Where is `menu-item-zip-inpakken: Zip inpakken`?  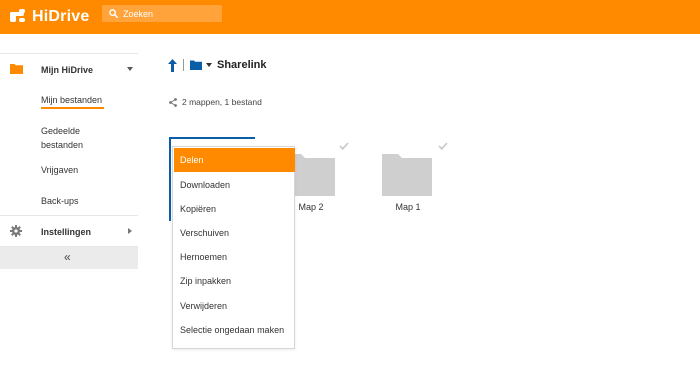 menu-item-zip-inpakken: Zip inpakken is located at coordinates (234, 281).